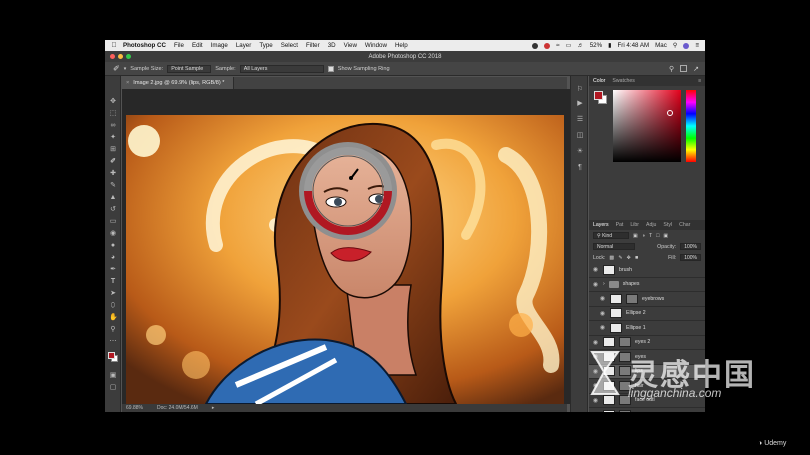  What do you see at coordinates (113, 210) in the screenshot?
I see `history-brush-tool-icon: ↺` at bounding box center [113, 210].